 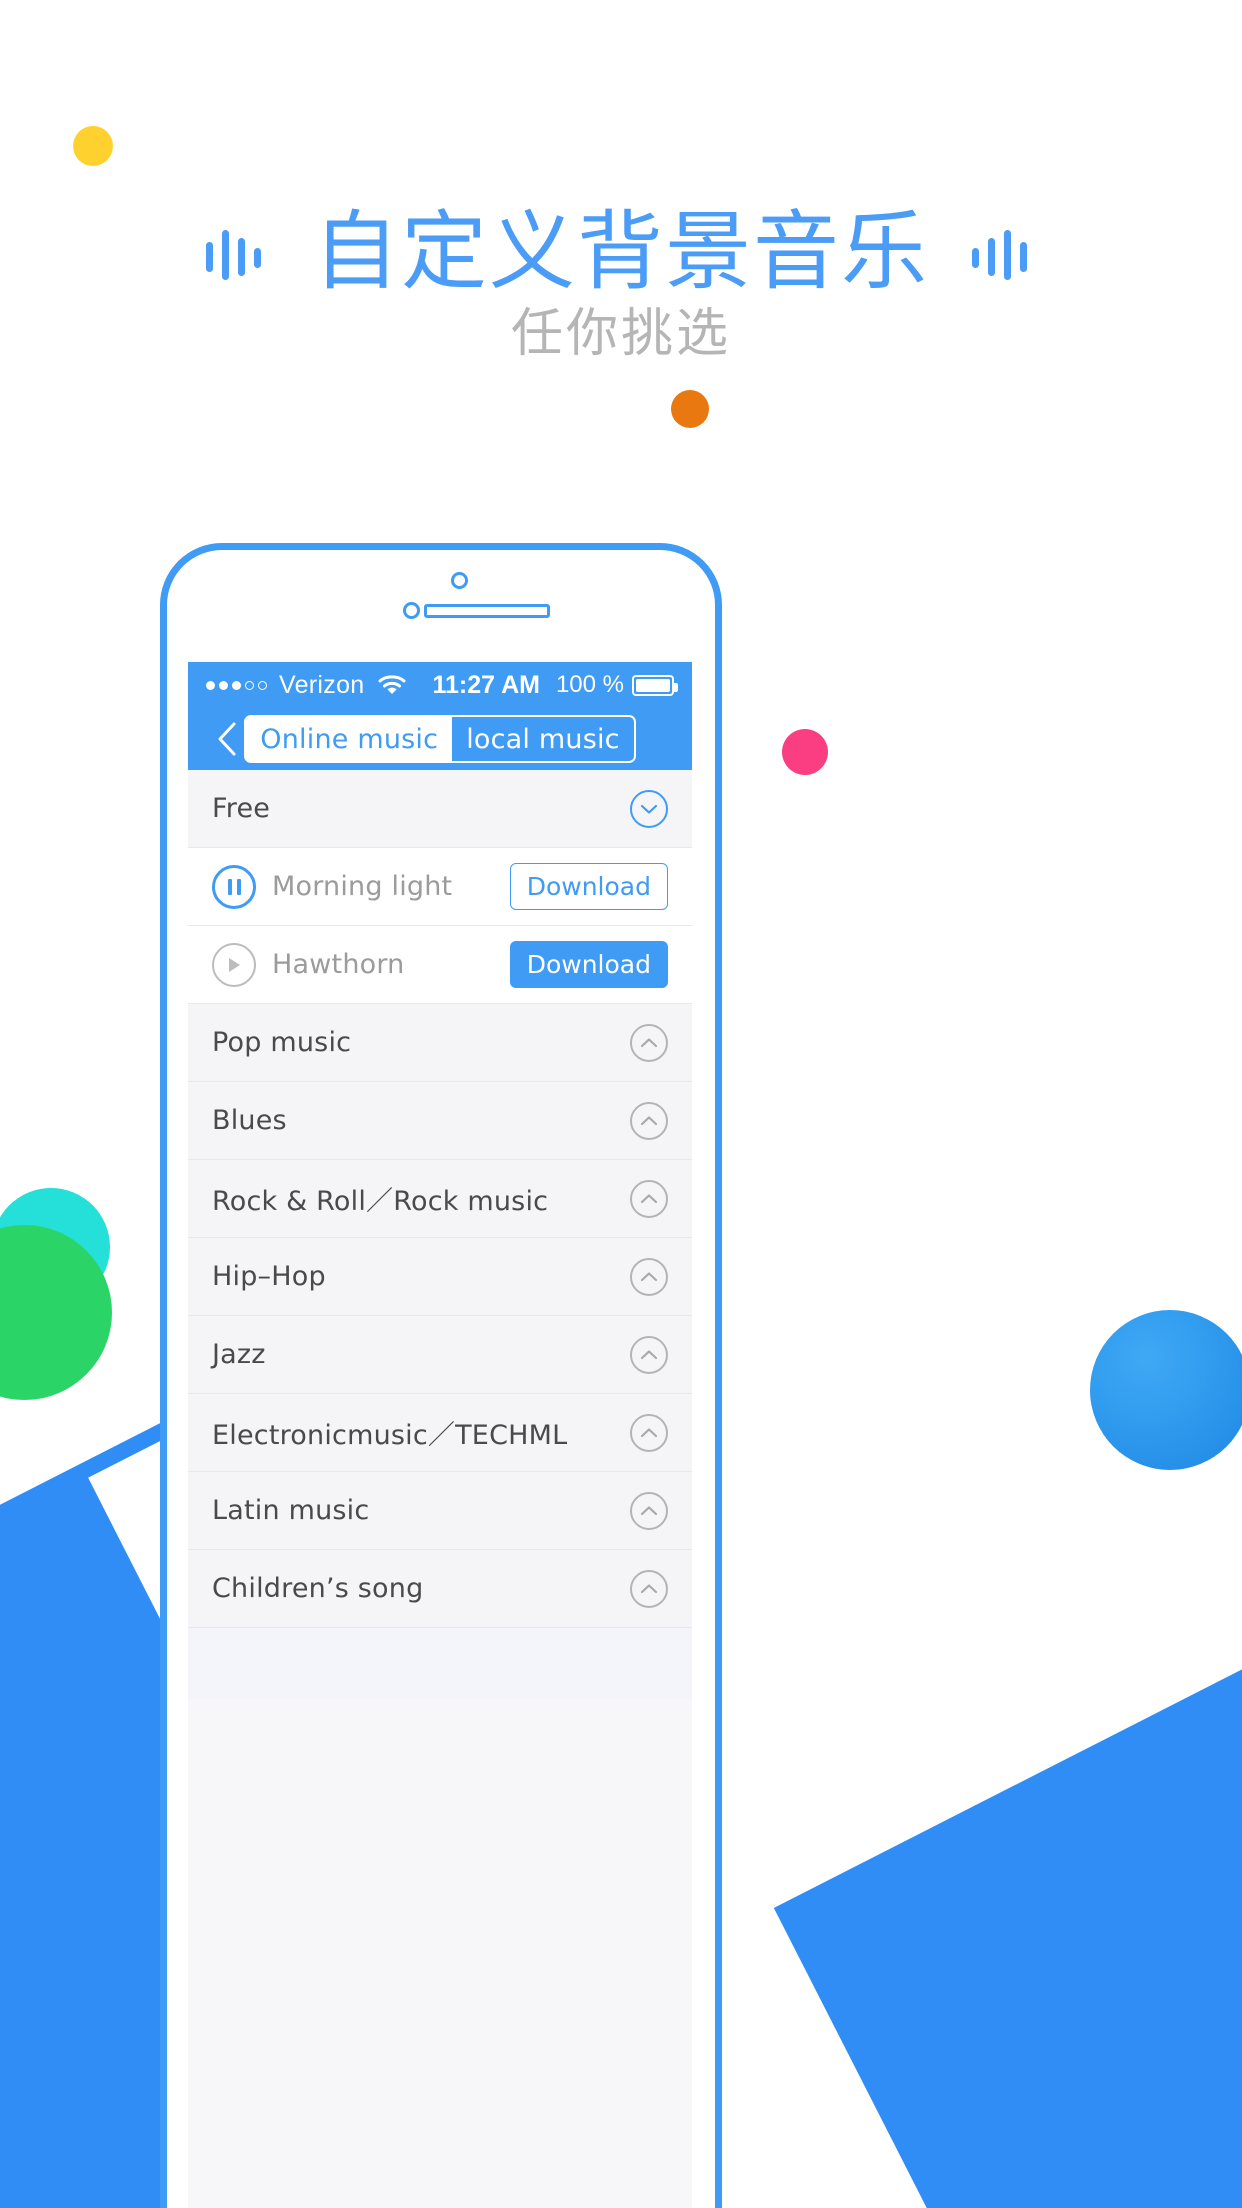 I want to click on section-label: Jazz, so click(x=239, y=1354).